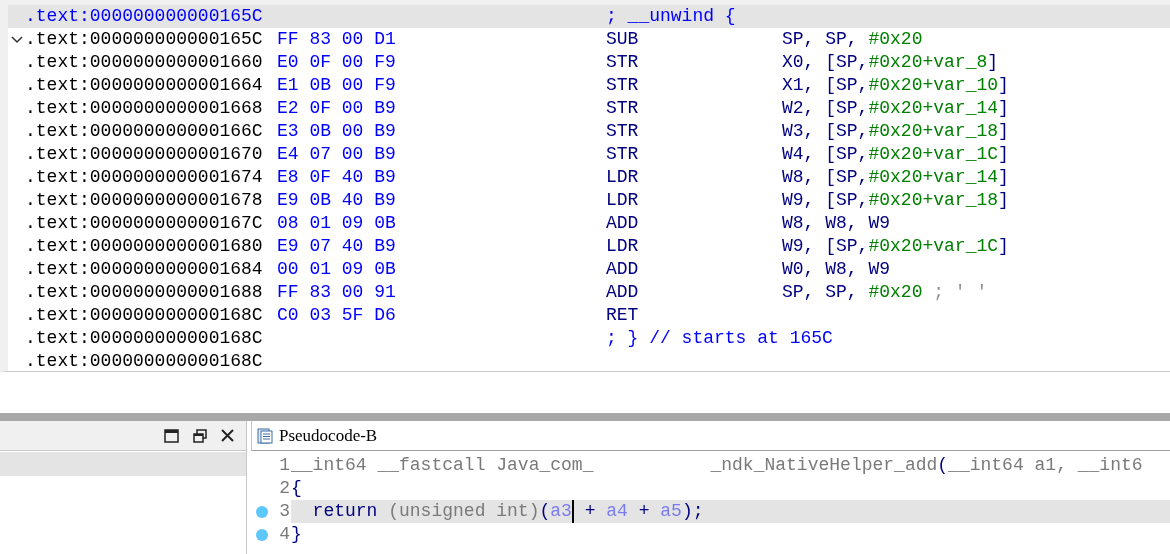 The height and width of the screenshot is (554, 1170). I want to click on disassembly-line: .text:0000000000001680 E9 07 40 B9 LDR W9, [SP,#0x20+var_1C], so click(589, 246).